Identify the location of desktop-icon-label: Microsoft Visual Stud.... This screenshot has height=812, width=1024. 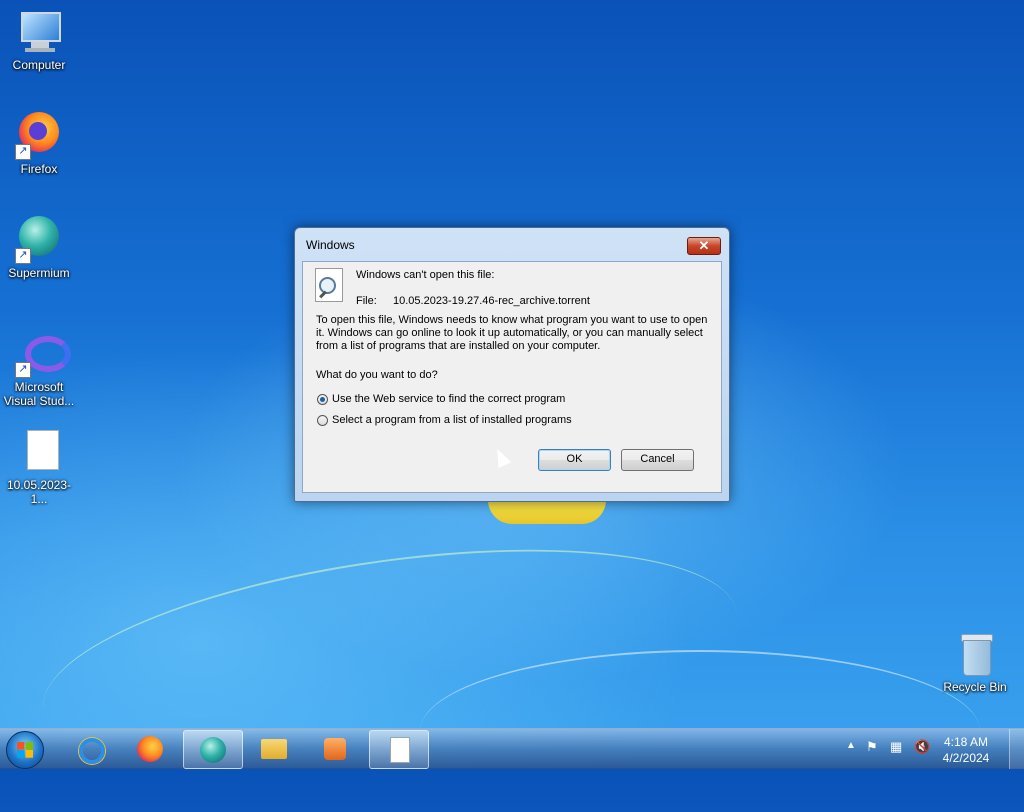
(39, 394).